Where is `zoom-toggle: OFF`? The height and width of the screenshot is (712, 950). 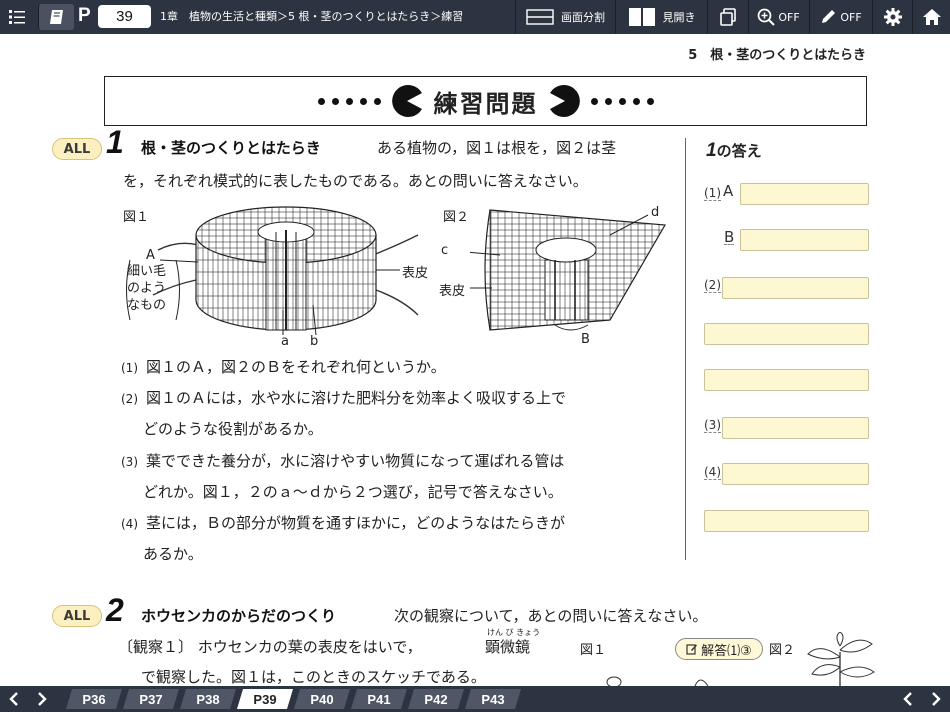
zoom-toggle: OFF is located at coordinates (778, 17).